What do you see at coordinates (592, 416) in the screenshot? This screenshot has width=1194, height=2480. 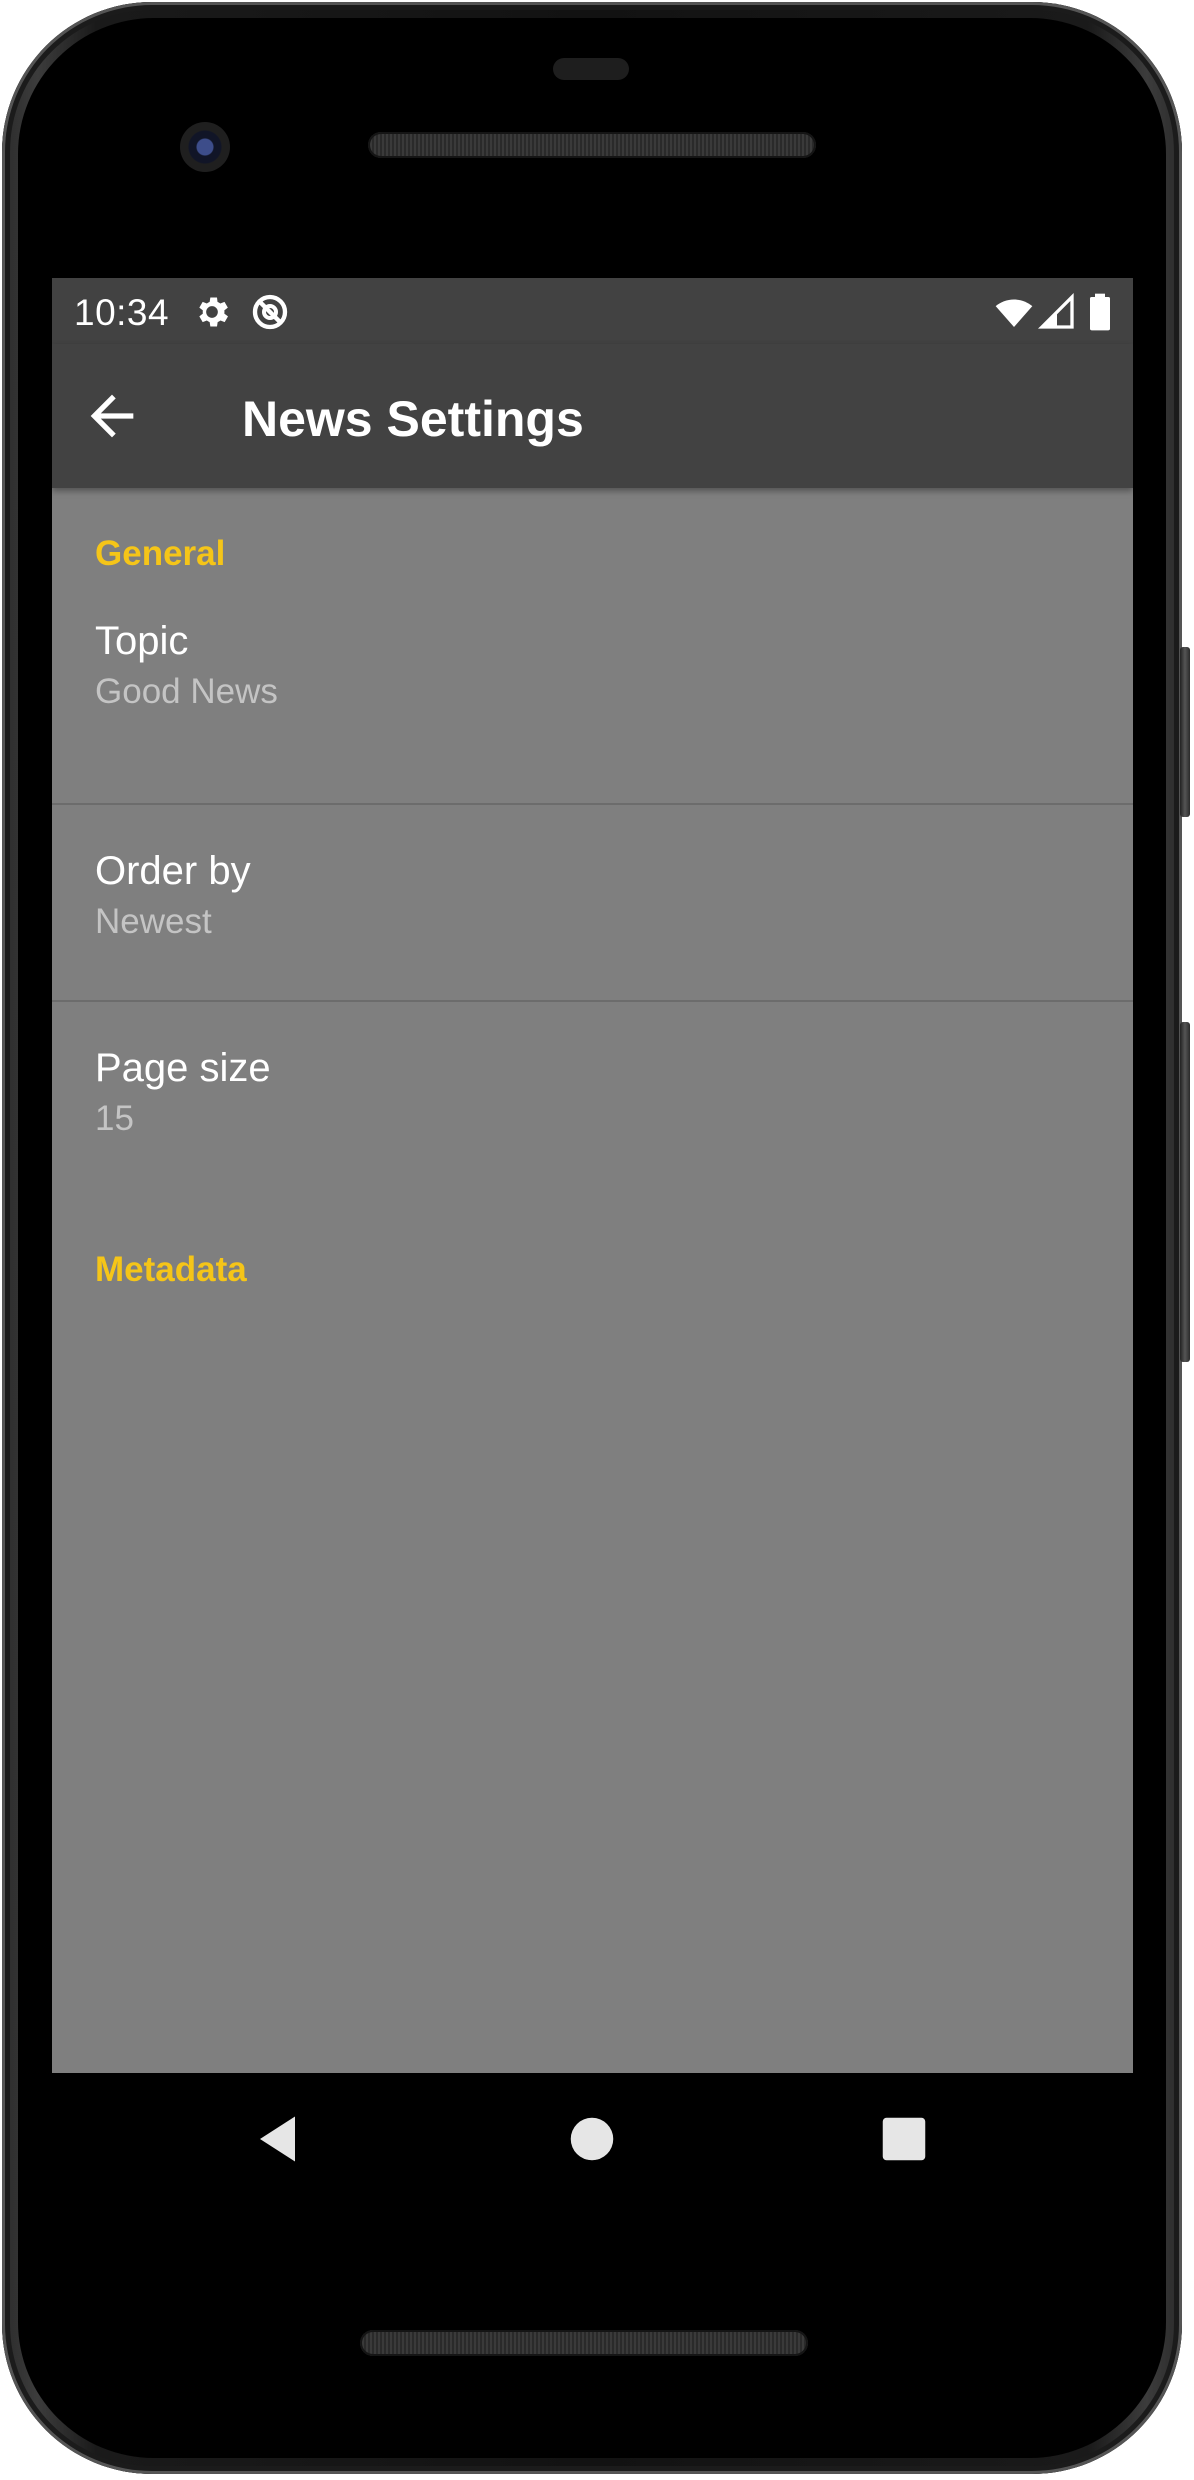 I see `app-bar: News Settings` at bounding box center [592, 416].